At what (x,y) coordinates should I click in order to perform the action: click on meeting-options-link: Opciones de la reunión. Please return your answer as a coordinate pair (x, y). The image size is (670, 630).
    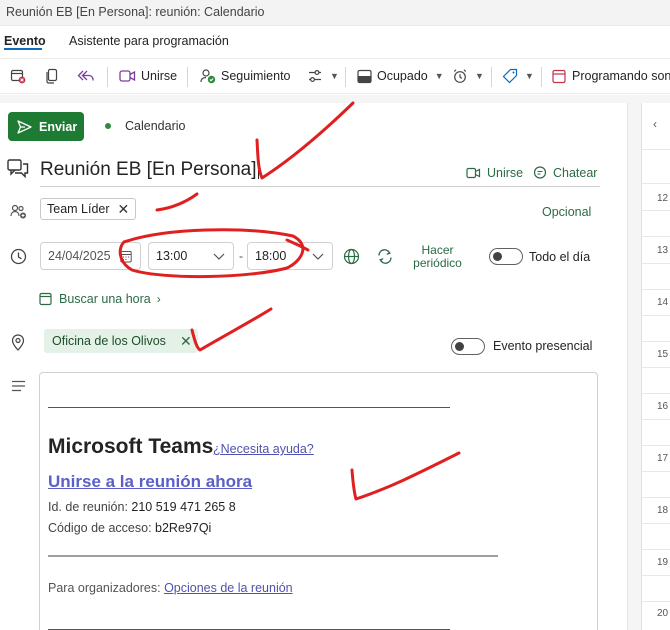
    Looking at the image, I should click on (228, 588).